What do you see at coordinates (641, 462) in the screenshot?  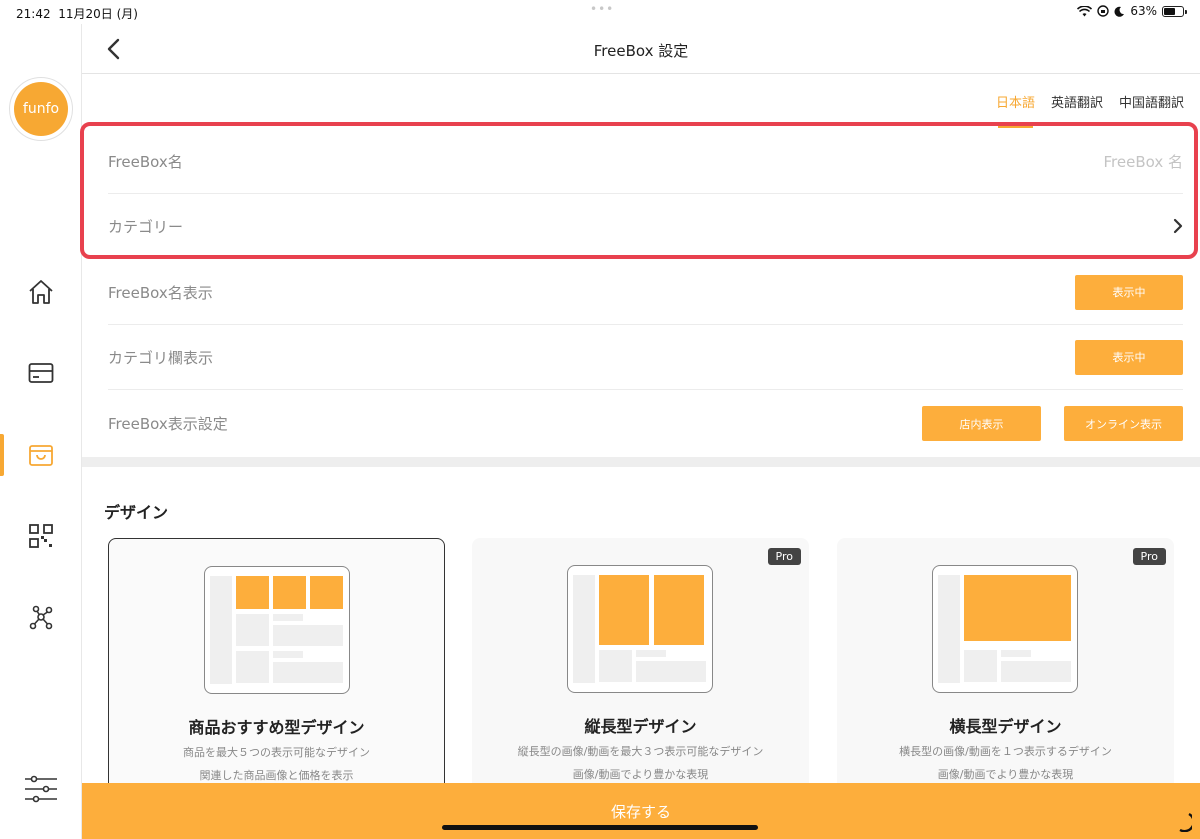 I see `section-divider` at bounding box center [641, 462].